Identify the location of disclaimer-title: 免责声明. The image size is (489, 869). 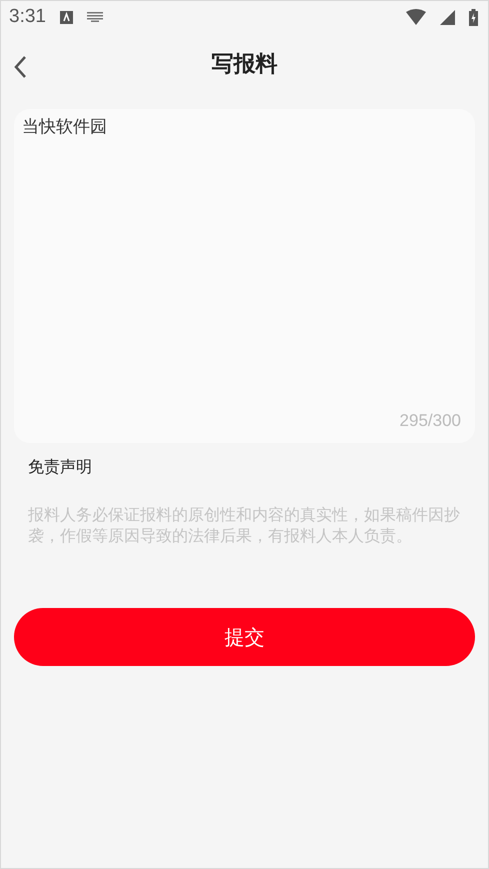
(60, 467).